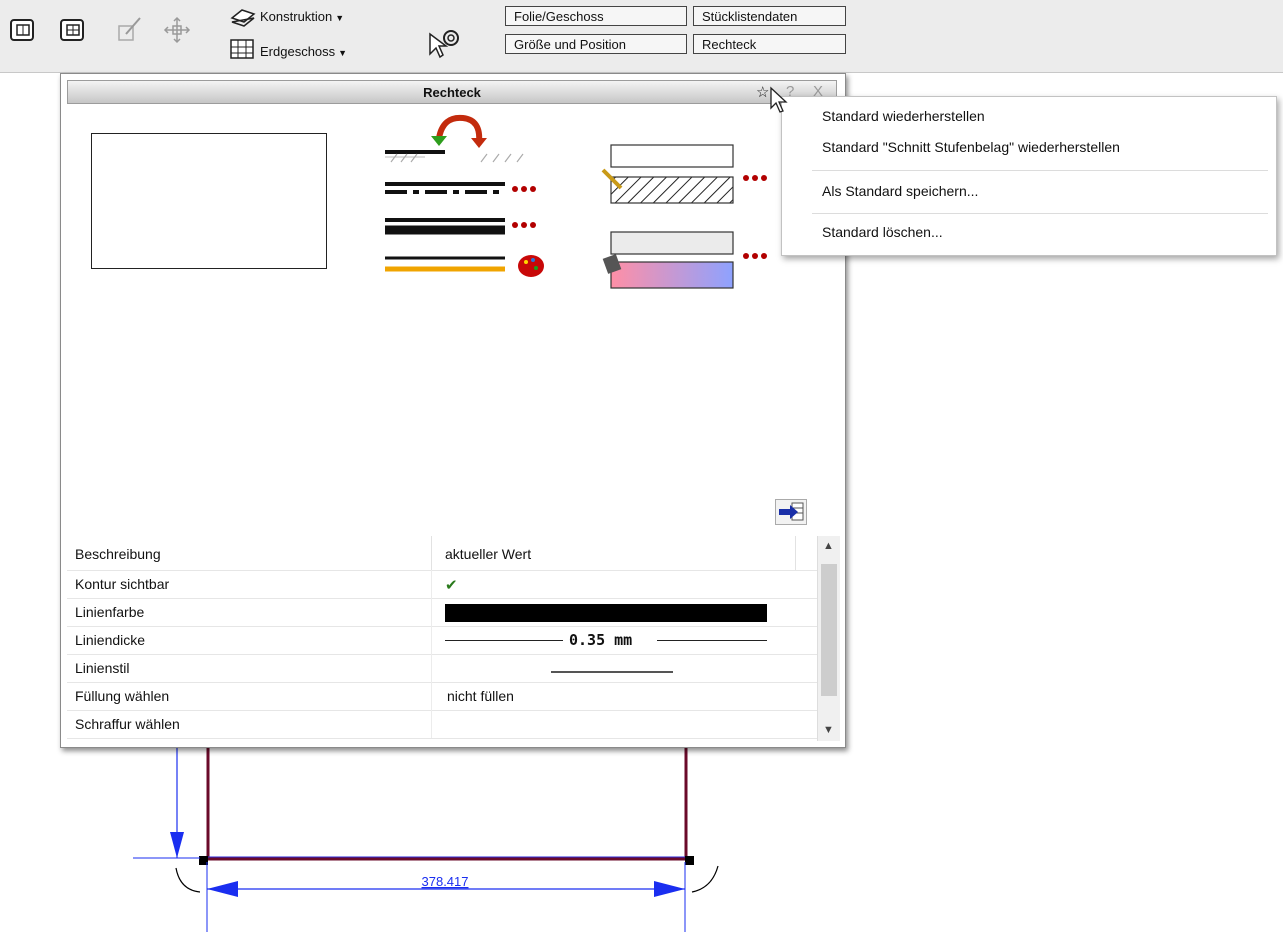  What do you see at coordinates (442, 724) in the screenshot?
I see `table-row: Schraffur wählen` at bounding box center [442, 724].